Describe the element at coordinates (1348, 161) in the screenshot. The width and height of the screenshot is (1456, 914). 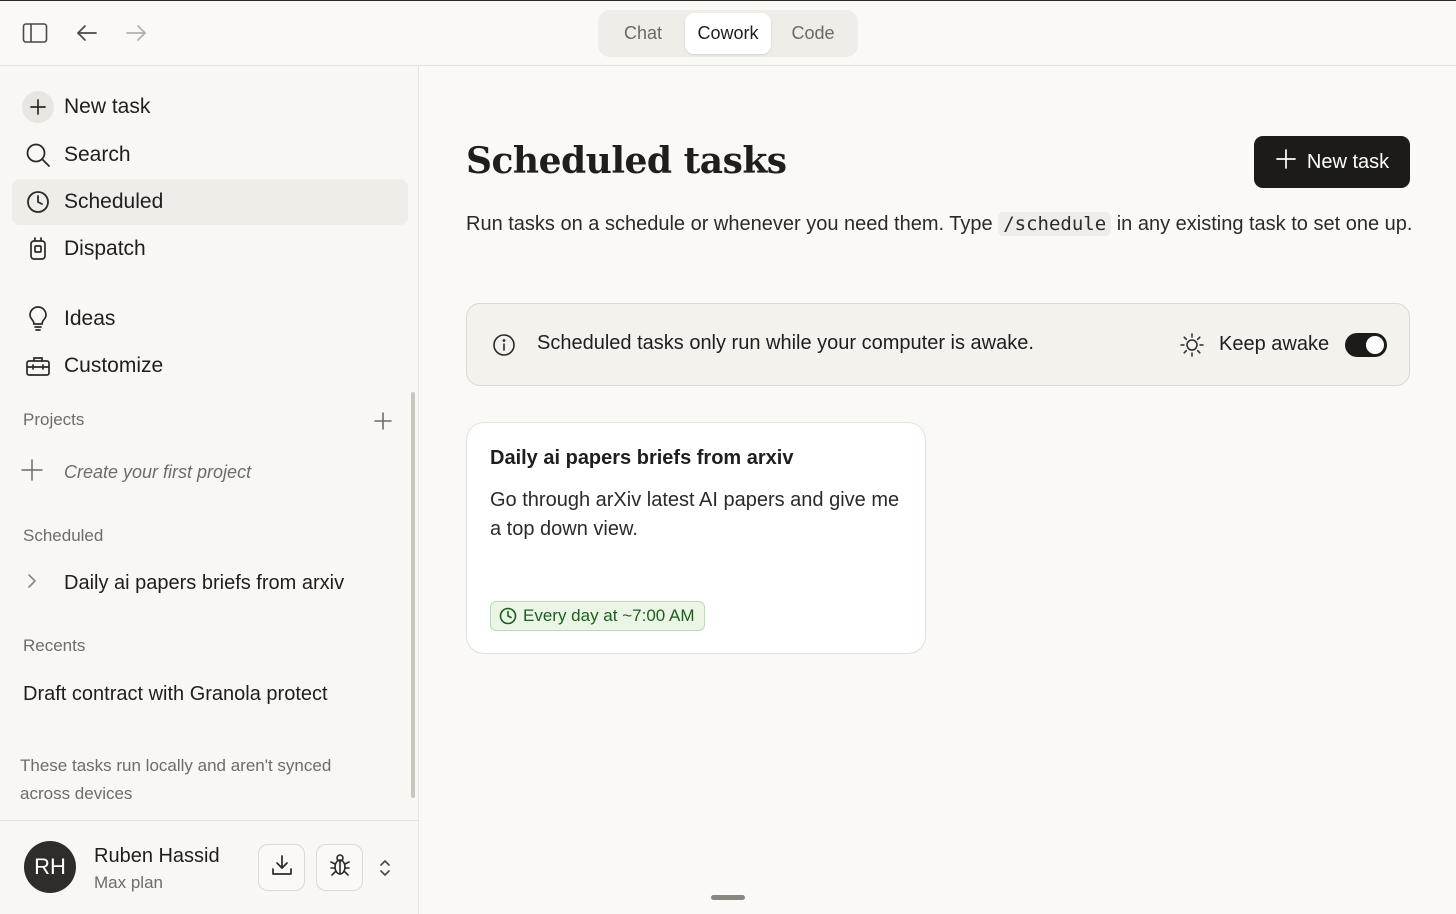
I see `new-task-label: New task` at that location.